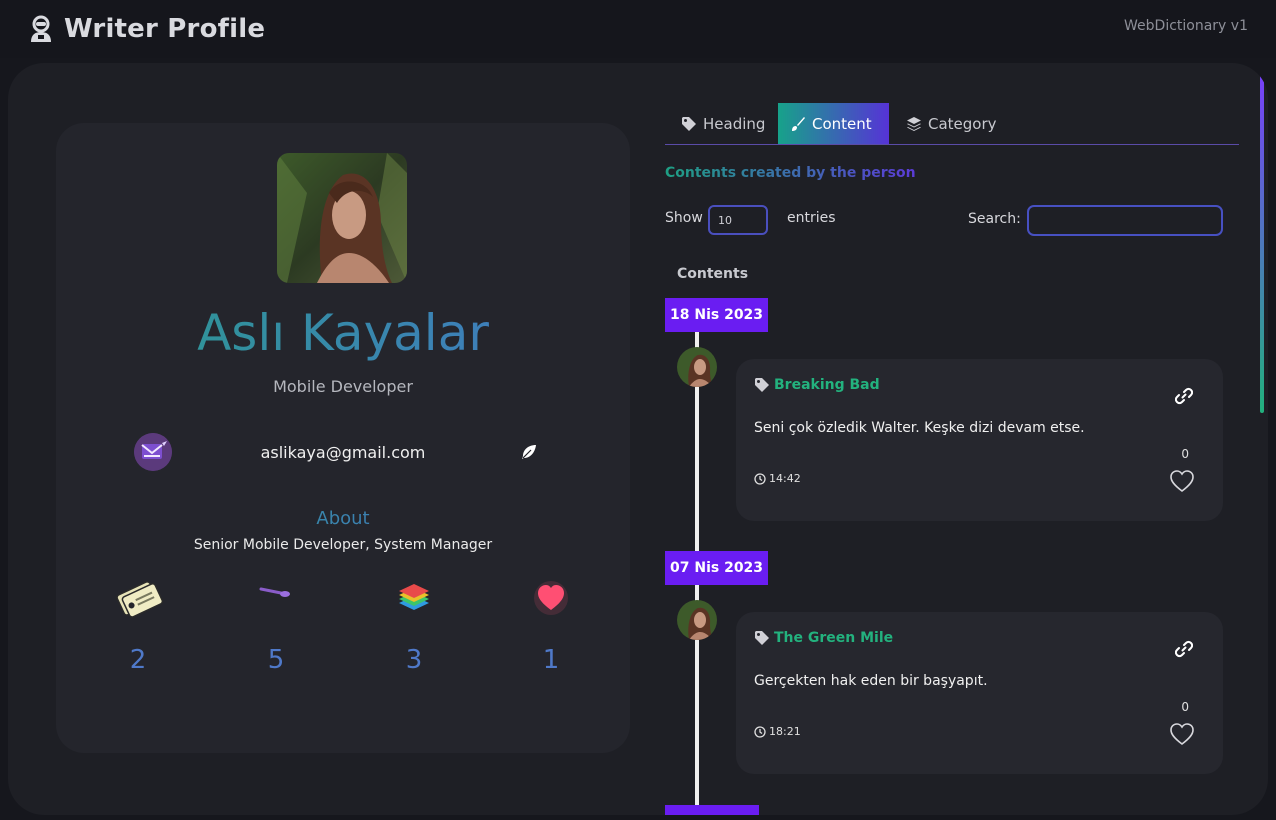  Describe the element at coordinates (529, 452) in the screenshot. I see `feather-icon` at that location.